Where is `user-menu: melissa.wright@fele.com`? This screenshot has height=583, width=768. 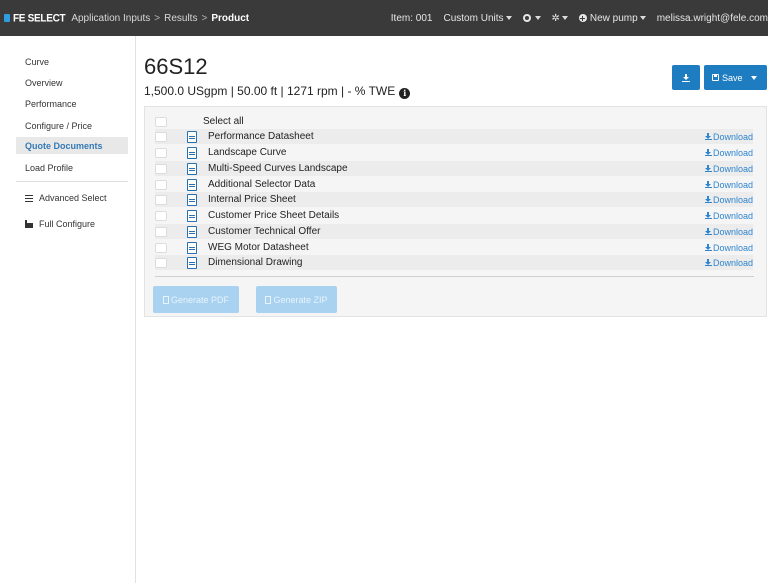 user-menu: melissa.wright@fele.com is located at coordinates (712, 18).